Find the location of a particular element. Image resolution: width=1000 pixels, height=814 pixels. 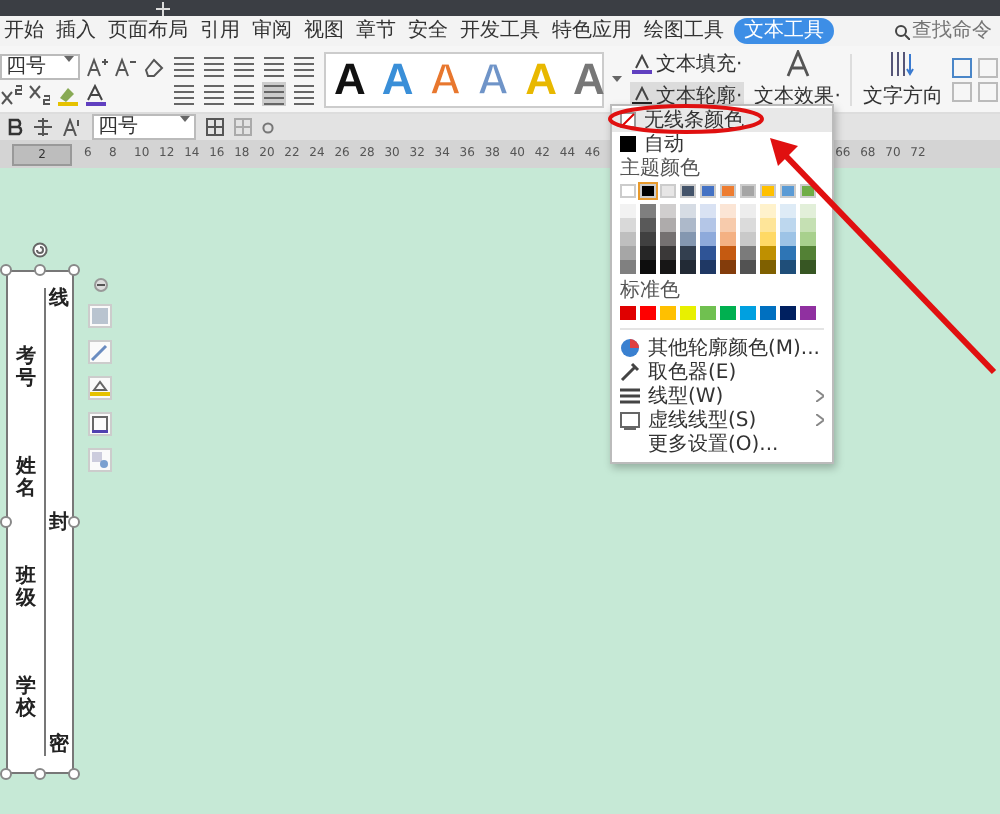

ribbon-tab: 安全 is located at coordinates (428, 31).